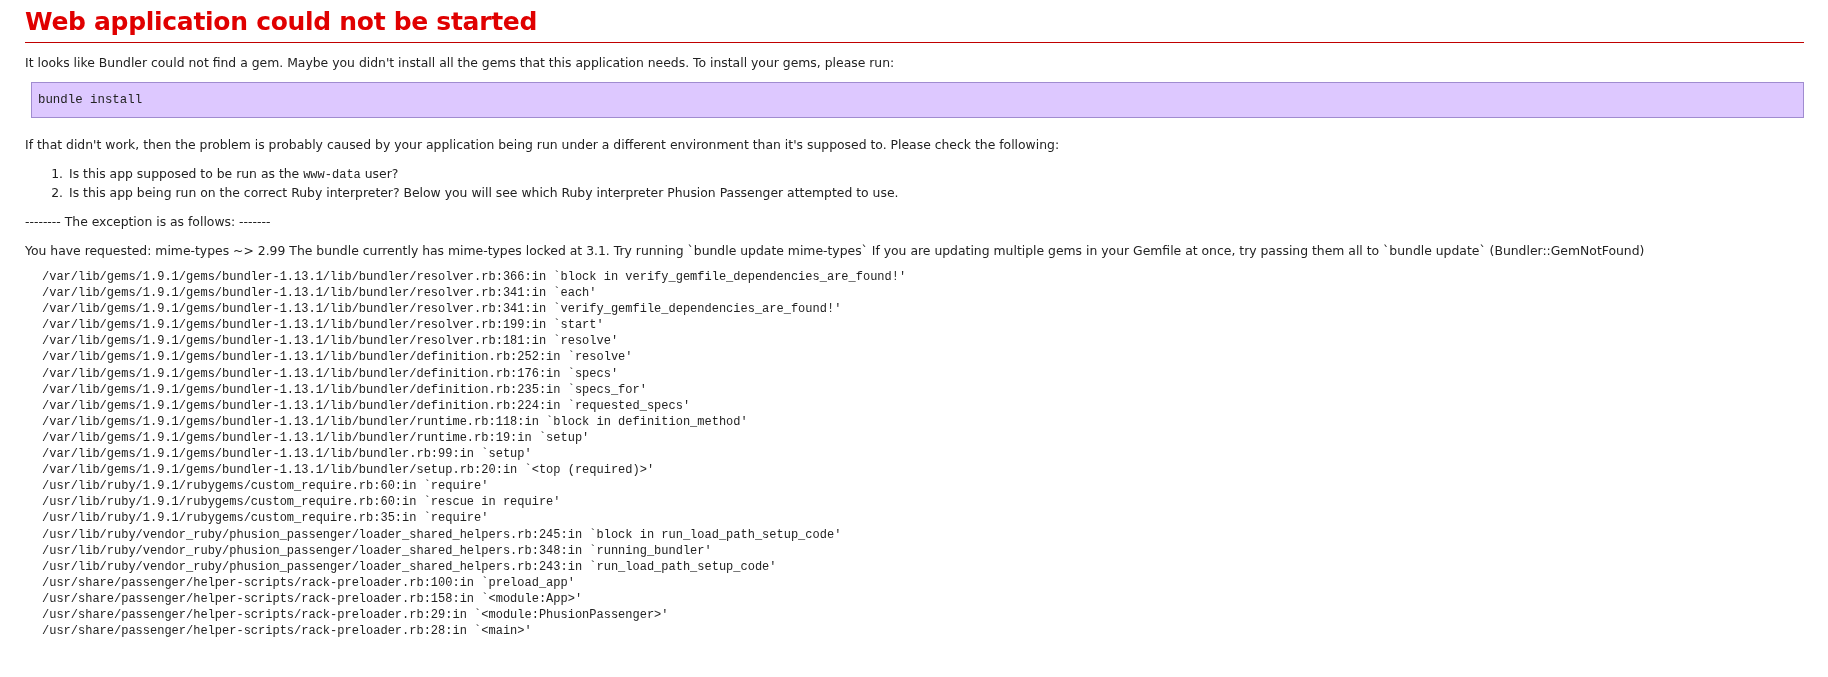 The height and width of the screenshot is (677, 1828). Describe the element at coordinates (475, 277) in the screenshot. I see `backtrace-line: /var/lib/gems/1.9.1/gems/bundler-1.13.1/lib/bundler/resolver.rb:366:in `block in verify_gemfile_dependencies_are_found!'` at that location.